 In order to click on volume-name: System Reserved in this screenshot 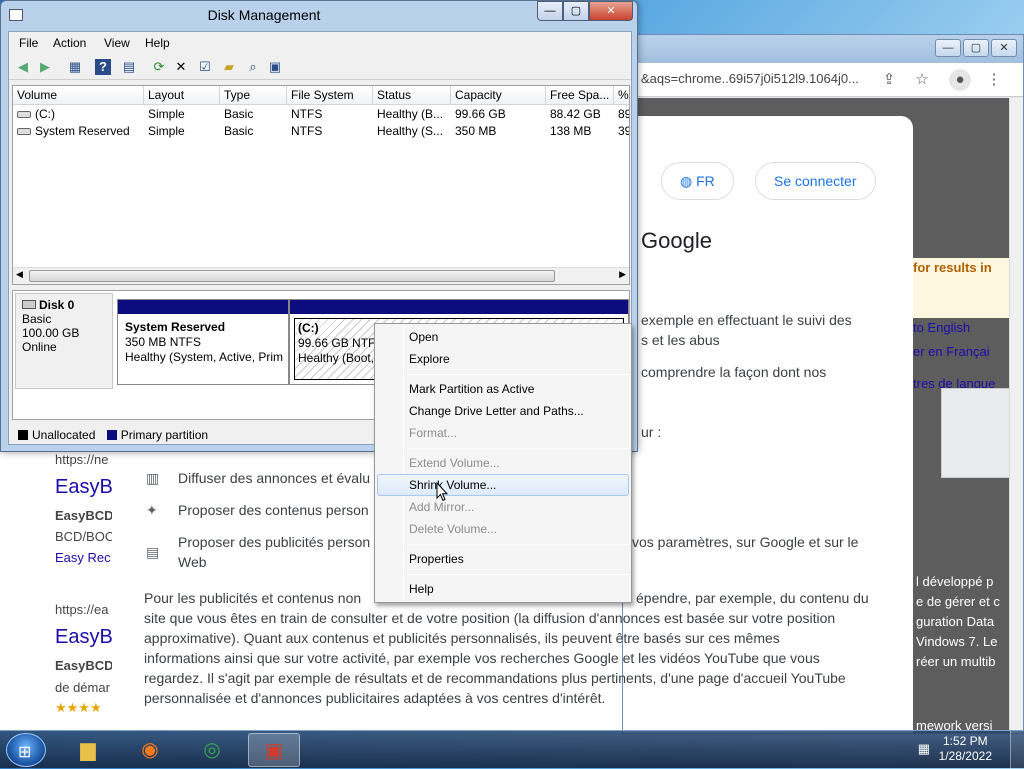, I will do `click(82, 131)`.